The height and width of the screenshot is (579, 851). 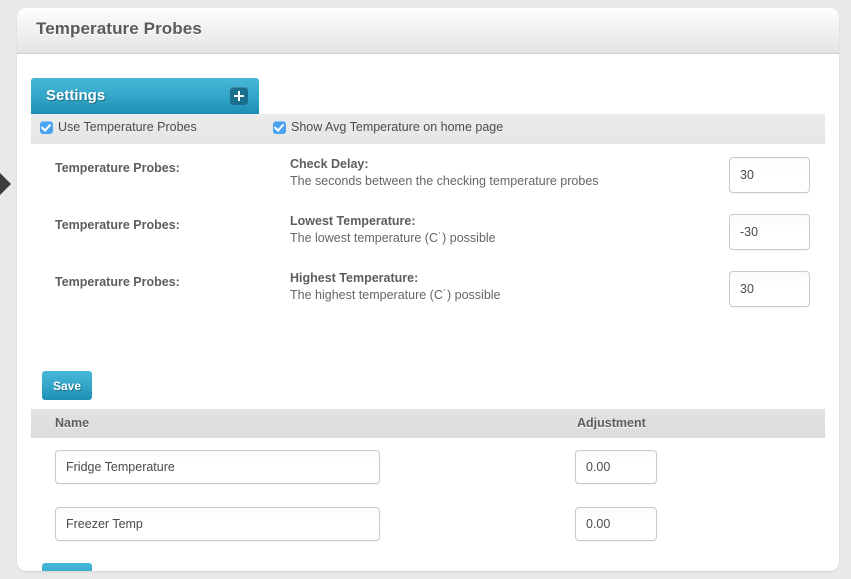 I want to click on setting-row-title: Highest Temperature:, so click(x=354, y=278).